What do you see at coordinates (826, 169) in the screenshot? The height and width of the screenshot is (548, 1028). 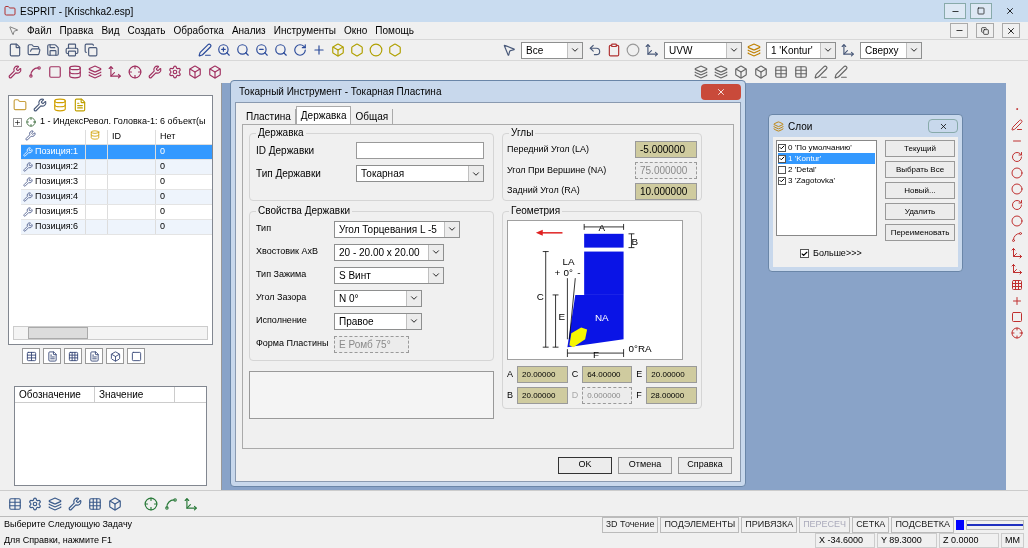 I see `layer-item: 2 'Detal'` at bounding box center [826, 169].